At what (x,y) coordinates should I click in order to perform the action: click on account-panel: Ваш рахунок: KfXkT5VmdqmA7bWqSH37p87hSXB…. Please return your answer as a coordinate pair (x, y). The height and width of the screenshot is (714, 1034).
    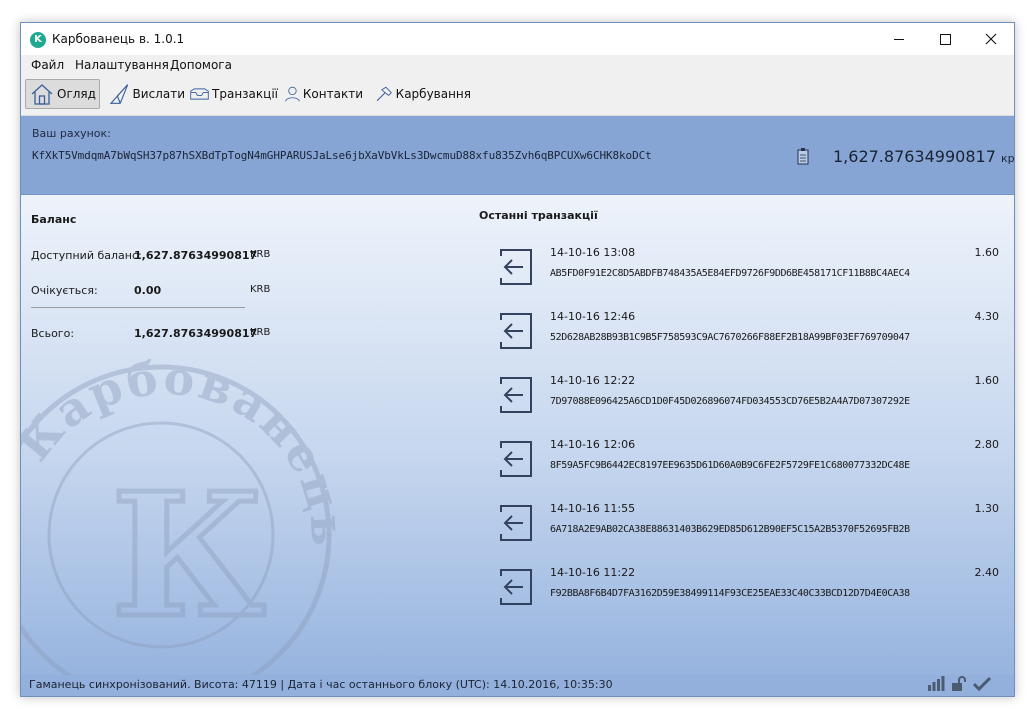
    Looking at the image, I should click on (517, 155).